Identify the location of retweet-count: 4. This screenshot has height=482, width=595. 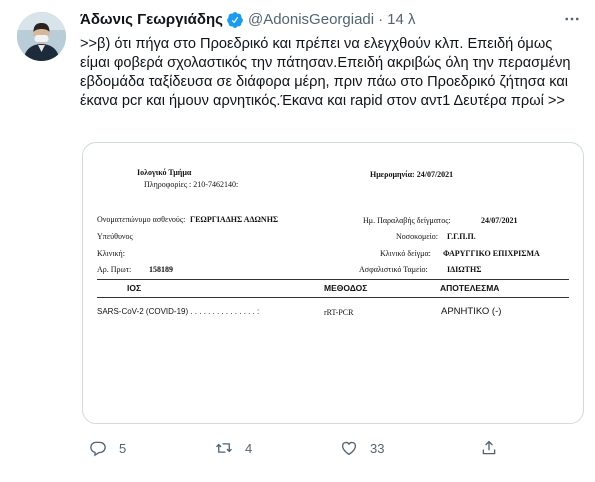
(249, 448).